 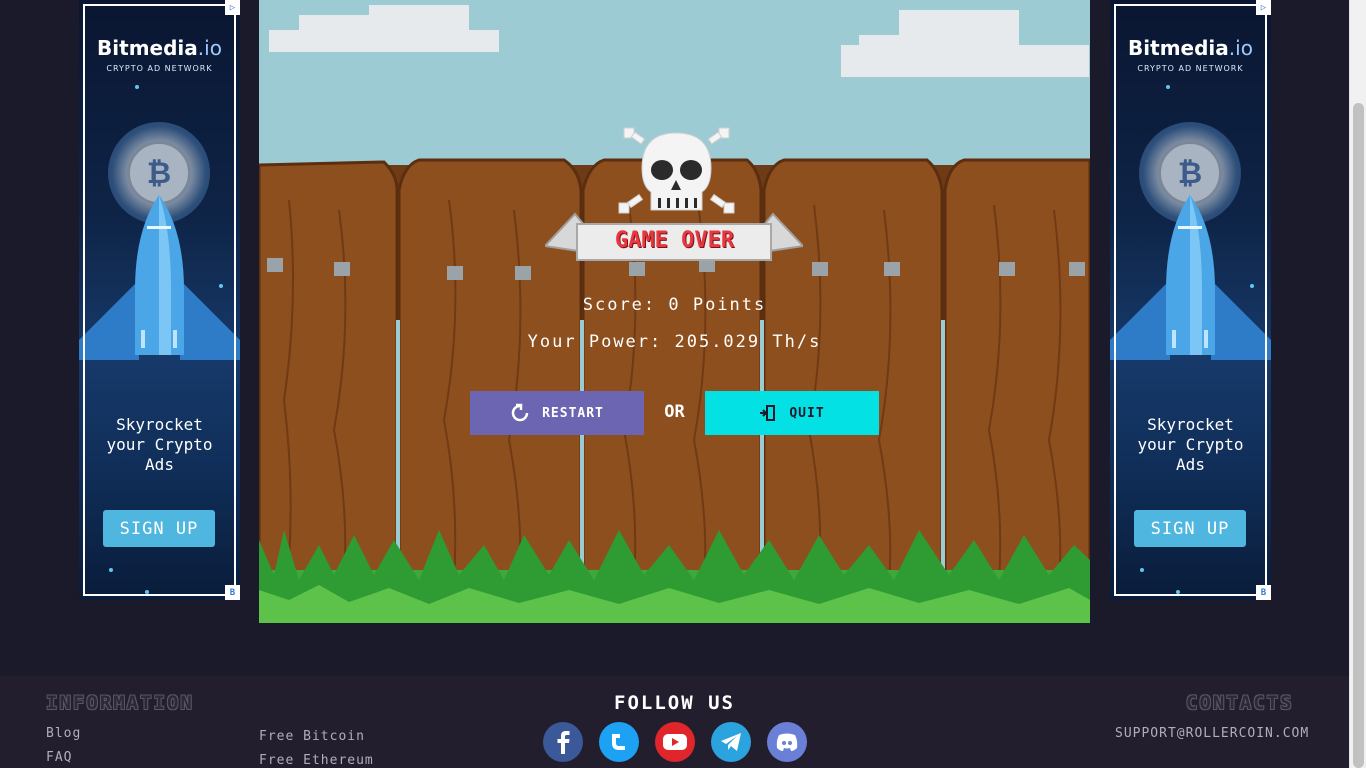 I want to click on quit-label: QUIT, so click(x=807, y=413).